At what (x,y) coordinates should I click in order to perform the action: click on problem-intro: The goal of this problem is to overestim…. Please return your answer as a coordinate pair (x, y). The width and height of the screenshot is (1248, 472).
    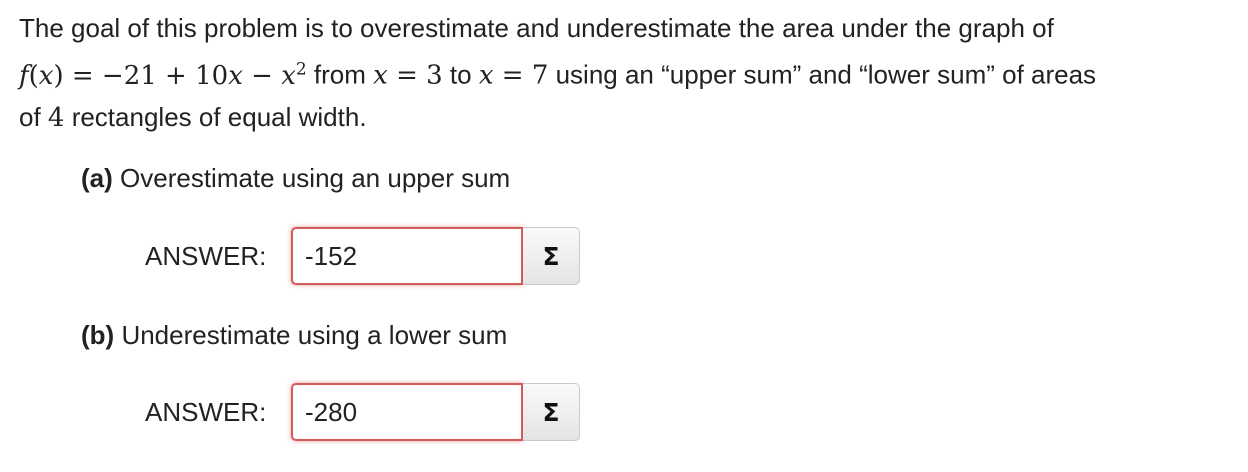
    Looking at the image, I should click on (536, 28).